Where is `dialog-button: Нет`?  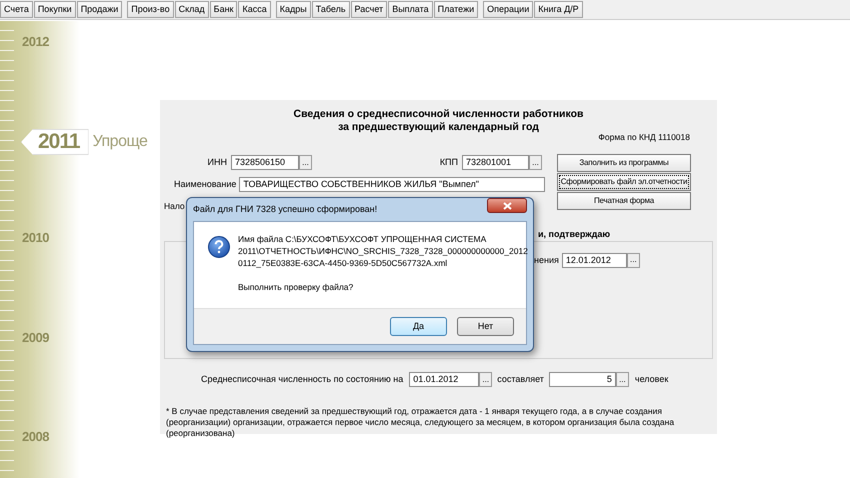
dialog-button: Нет is located at coordinates (485, 326).